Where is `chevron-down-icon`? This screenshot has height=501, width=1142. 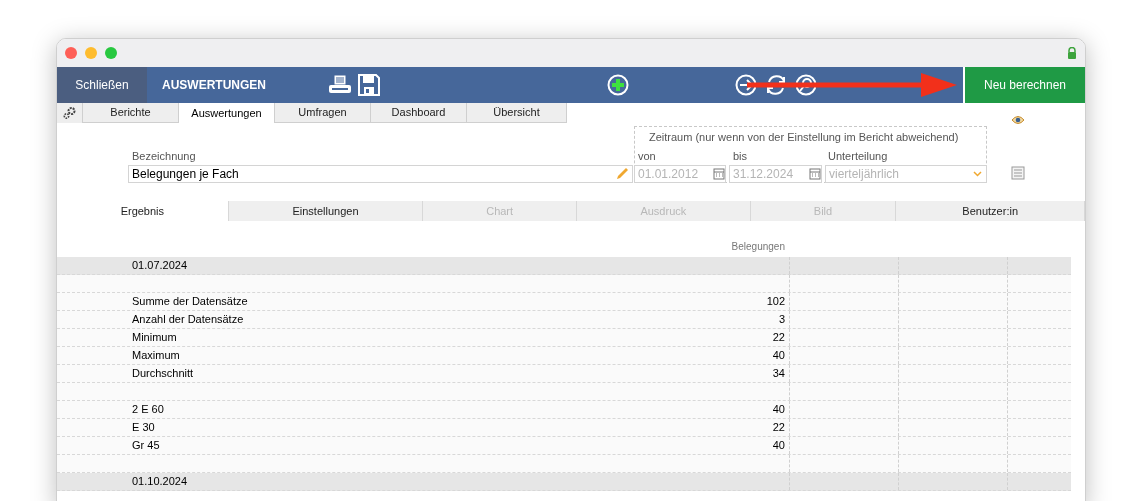 chevron-down-icon is located at coordinates (977, 174).